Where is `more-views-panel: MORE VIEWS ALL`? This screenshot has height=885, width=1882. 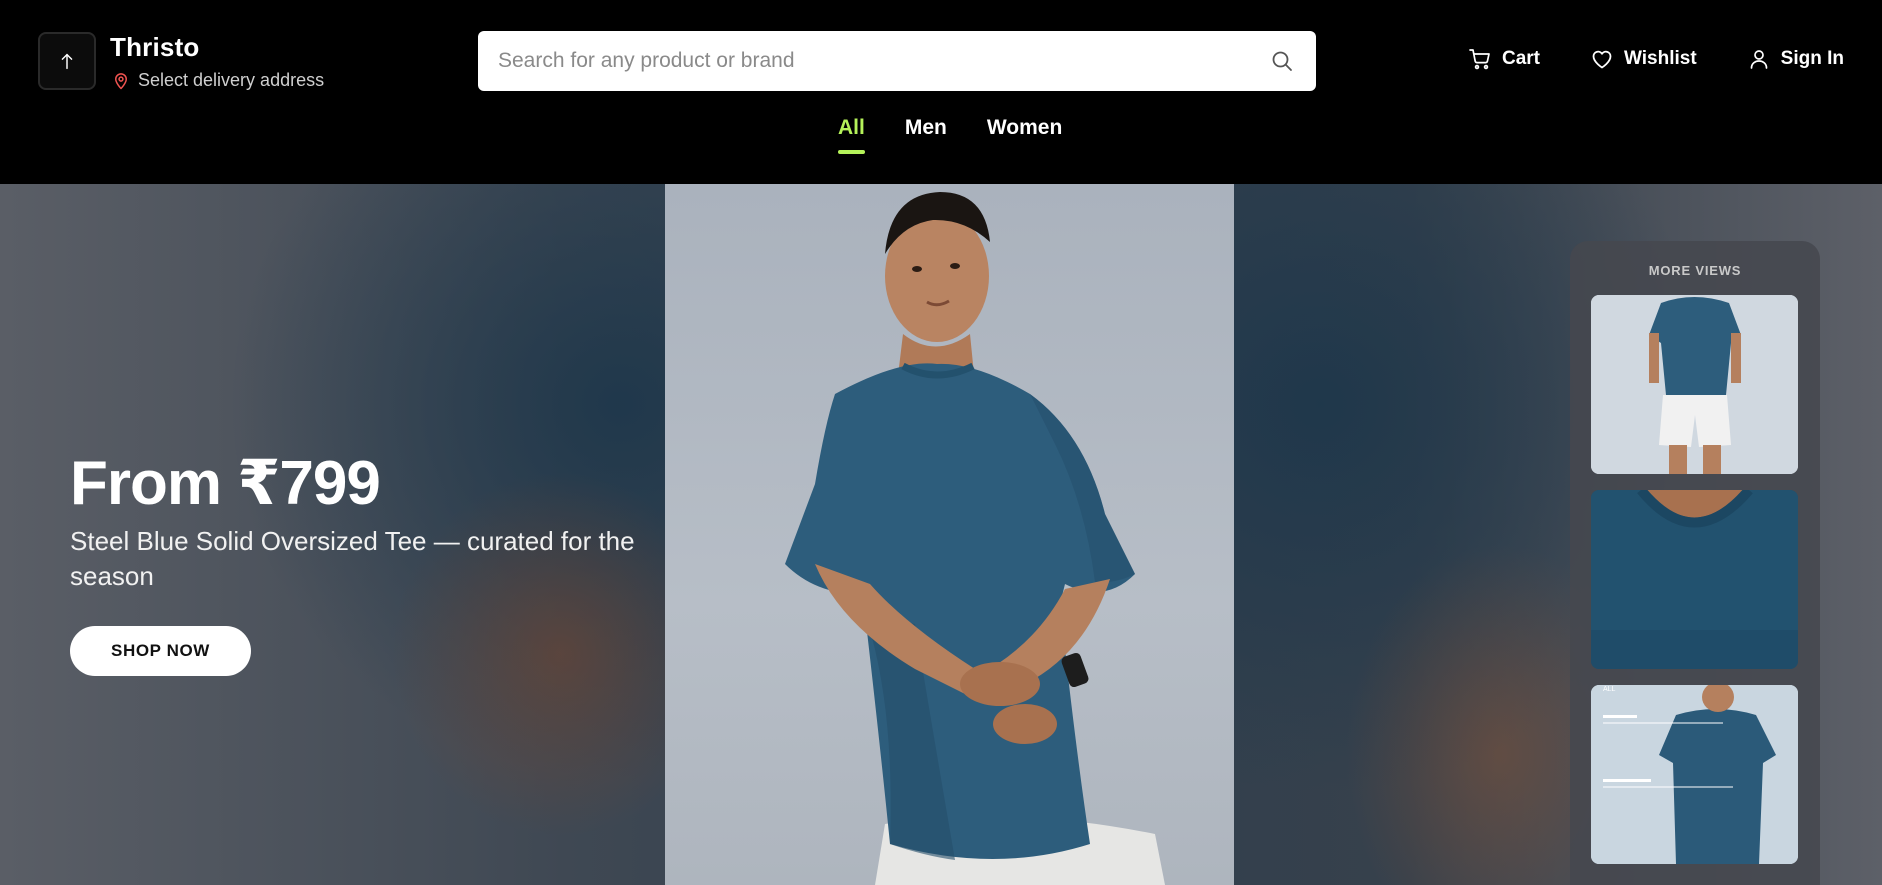
more-views-panel: MORE VIEWS ALL is located at coordinates (1695, 563).